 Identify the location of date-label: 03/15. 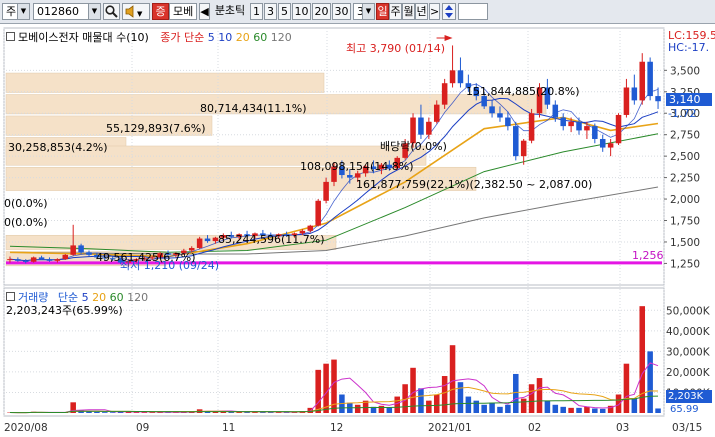
(687, 428).